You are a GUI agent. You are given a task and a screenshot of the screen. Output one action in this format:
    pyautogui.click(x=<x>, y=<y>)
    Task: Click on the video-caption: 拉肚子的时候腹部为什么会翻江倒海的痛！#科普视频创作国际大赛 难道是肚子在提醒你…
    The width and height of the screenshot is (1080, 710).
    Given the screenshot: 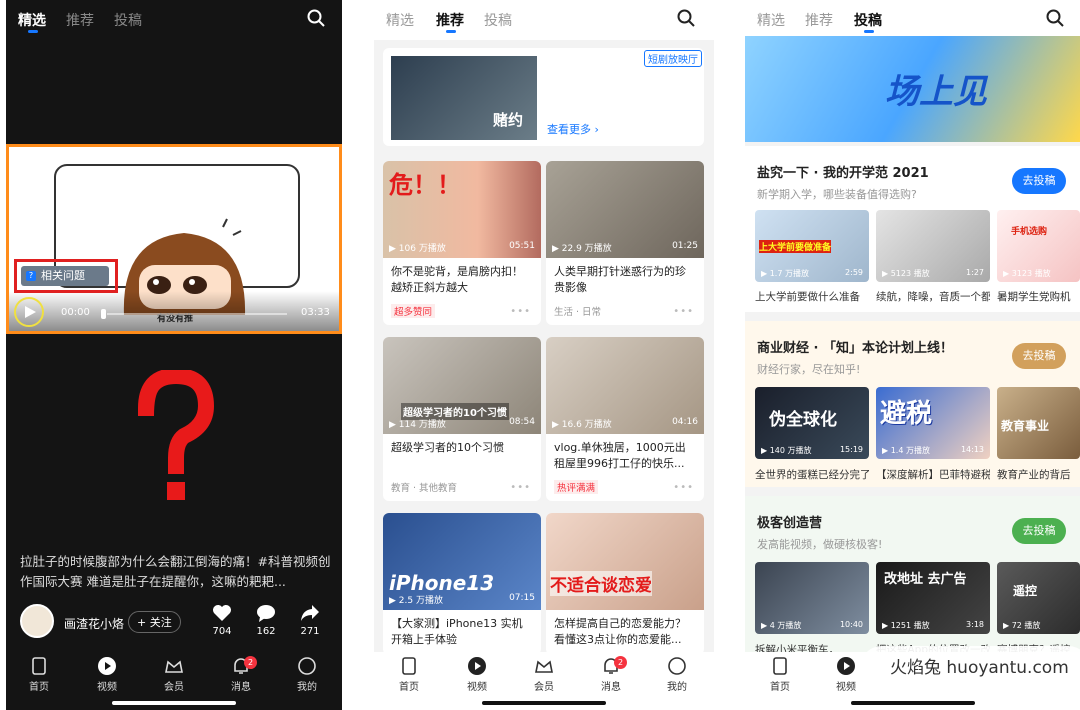 What is the action you would take?
    pyautogui.click(x=175, y=571)
    